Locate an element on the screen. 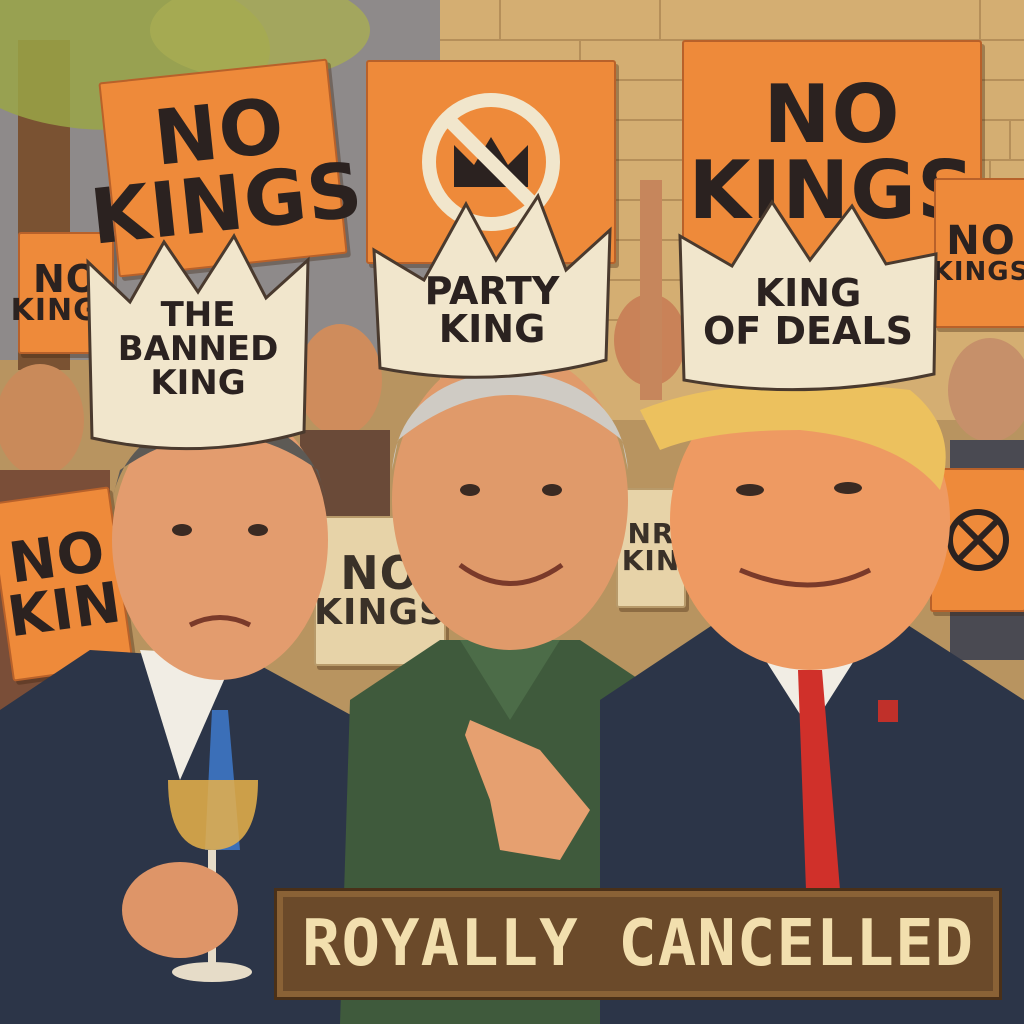 This screenshot has width=1024, height=1024. crown-right-line-2: OF DEALS is located at coordinates (808, 331).